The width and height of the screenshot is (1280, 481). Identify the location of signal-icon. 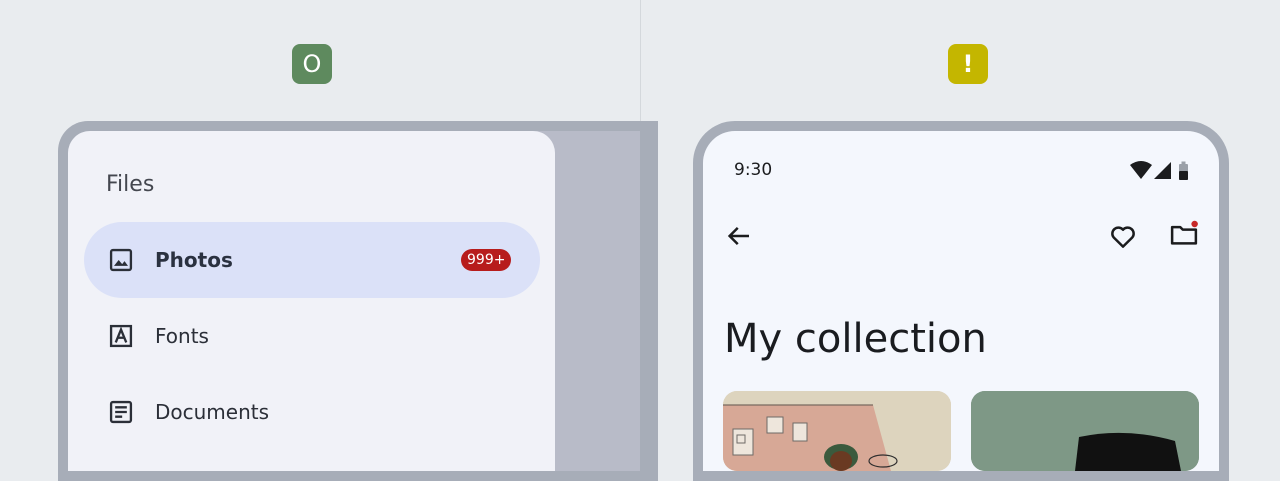
(1162, 170).